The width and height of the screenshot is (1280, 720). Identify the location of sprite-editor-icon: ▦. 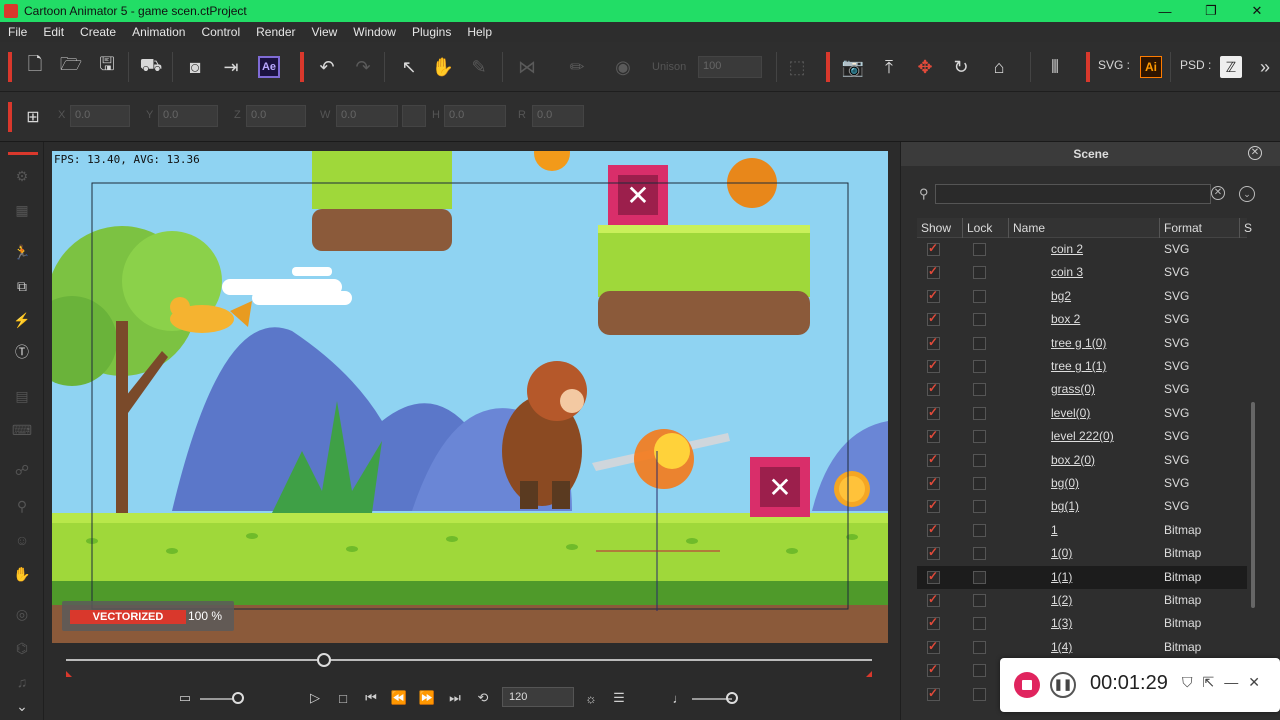
(22, 210).